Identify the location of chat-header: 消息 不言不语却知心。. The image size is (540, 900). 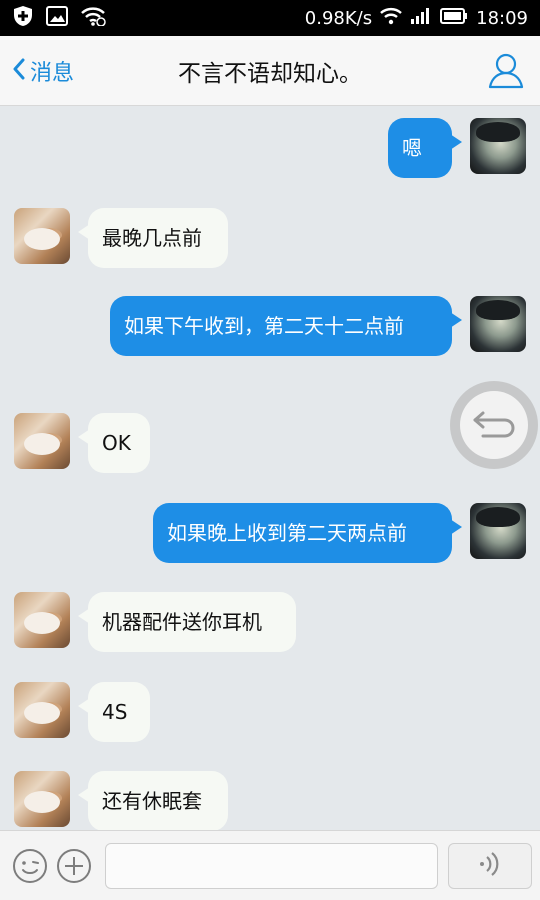
(270, 71).